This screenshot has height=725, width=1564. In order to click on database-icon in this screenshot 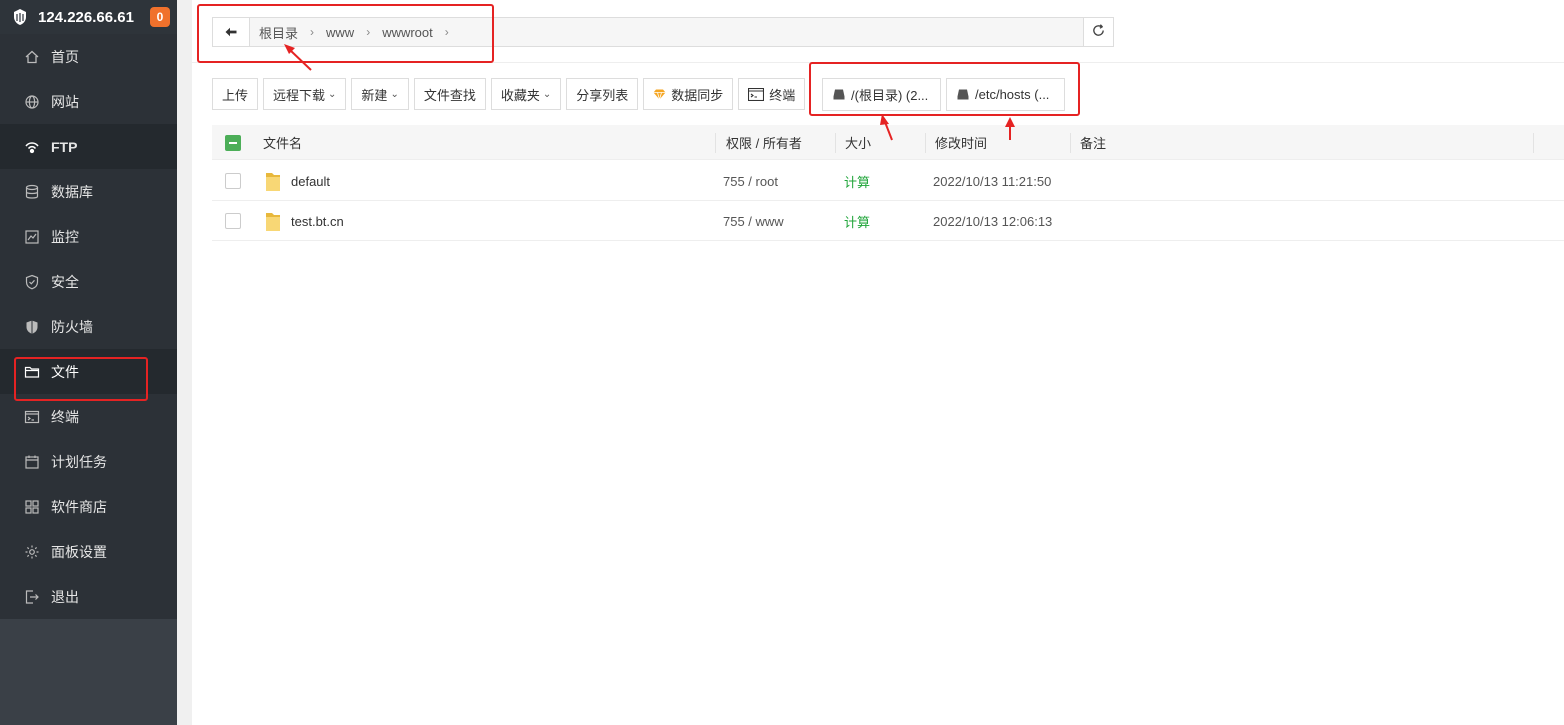, I will do `click(32, 192)`.